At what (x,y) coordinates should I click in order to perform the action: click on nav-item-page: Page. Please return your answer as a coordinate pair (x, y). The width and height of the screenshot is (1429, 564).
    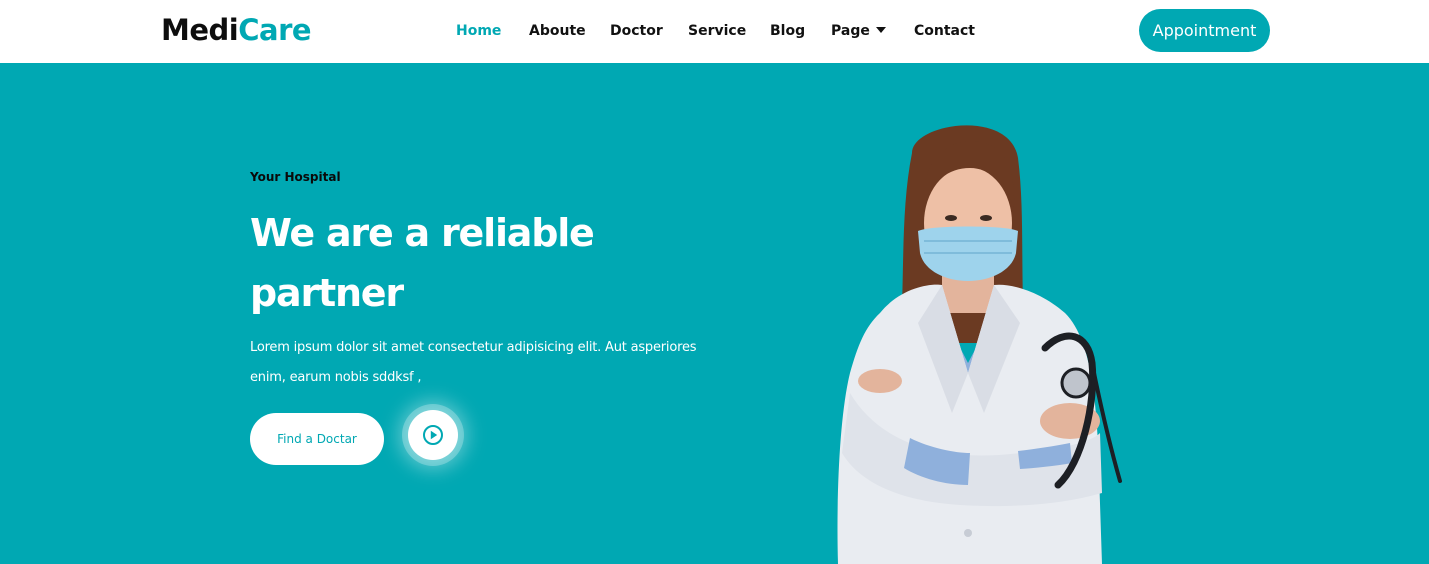
    Looking at the image, I should click on (858, 31).